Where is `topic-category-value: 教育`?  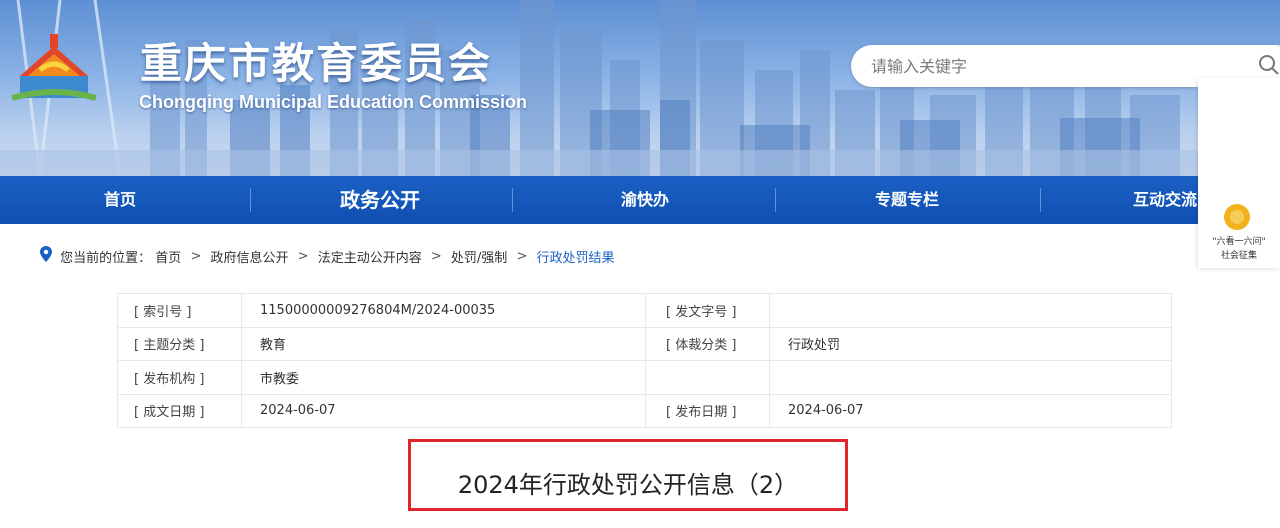 topic-category-value: 教育 is located at coordinates (443, 343).